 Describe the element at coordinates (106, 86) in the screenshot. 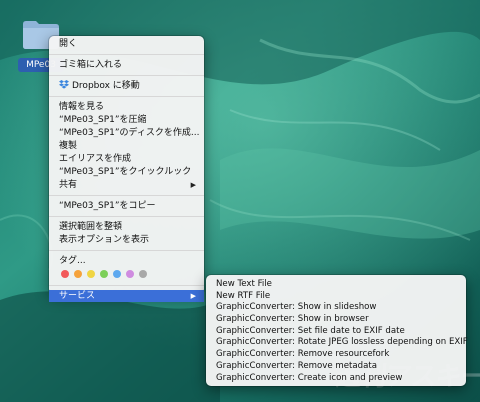

I see `menu-item-dropbox-label: Dropbox に移動` at that location.